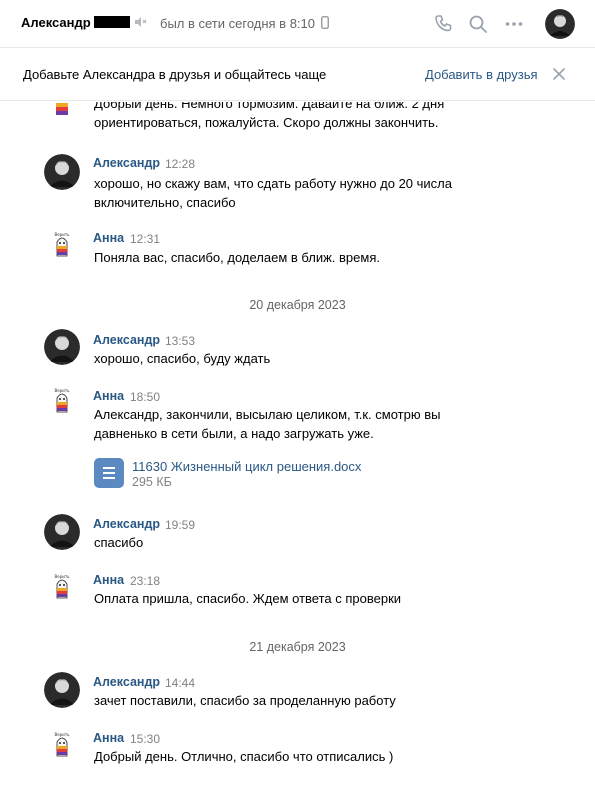  I want to click on message-time: 12:31, so click(145, 239).